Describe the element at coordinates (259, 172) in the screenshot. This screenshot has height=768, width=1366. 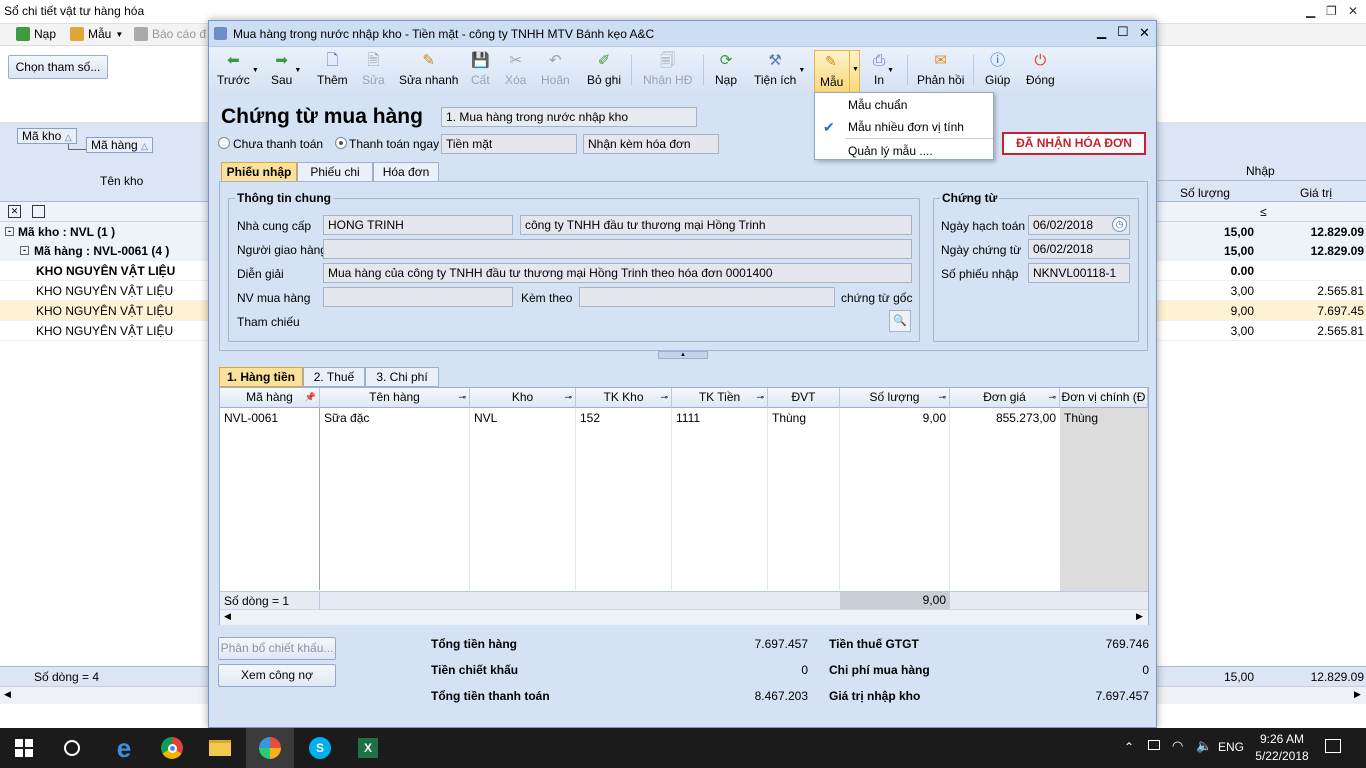
I see `tab-phieu-nhap: Phiếu nhập` at that location.